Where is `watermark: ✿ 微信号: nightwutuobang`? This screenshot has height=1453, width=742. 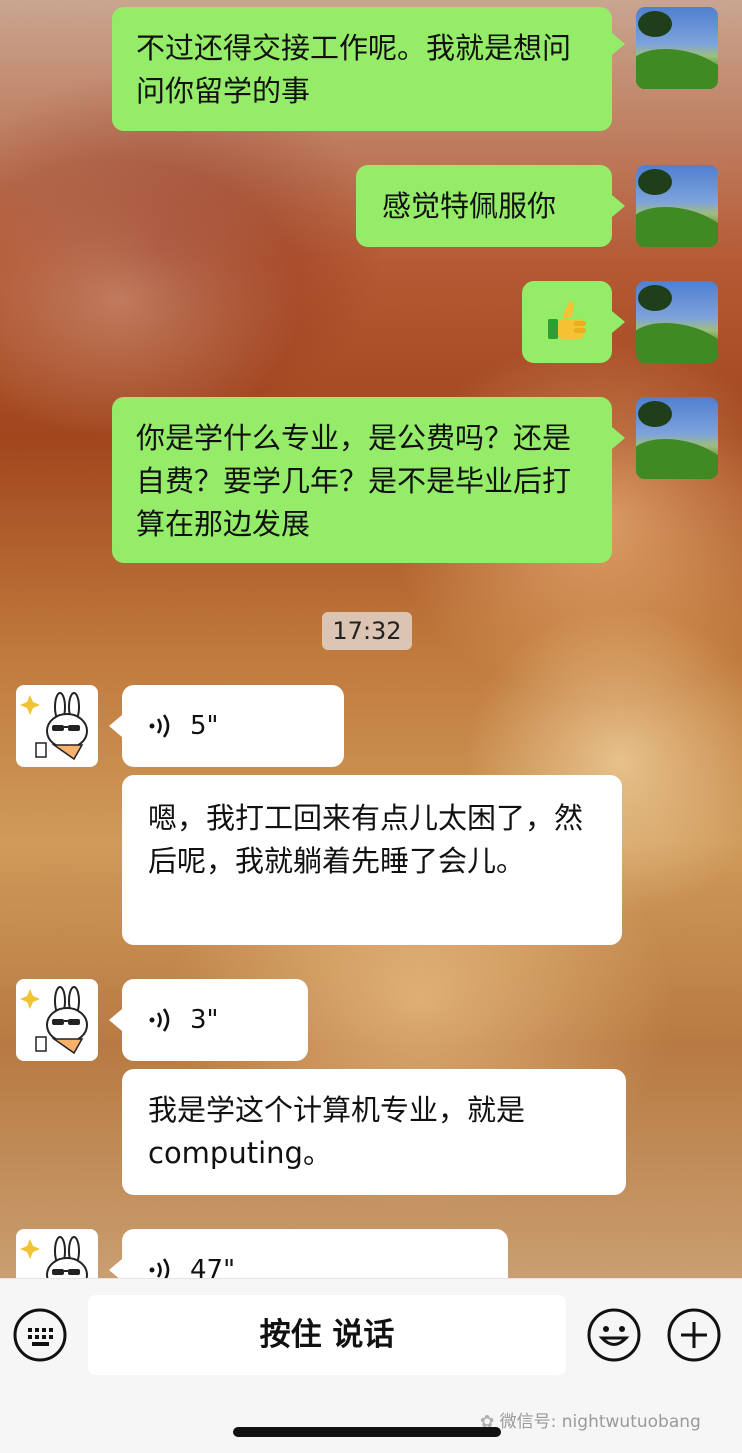
watermark: ✿ 微信号: nightwutuobang is located at coordinates (590, 1419).